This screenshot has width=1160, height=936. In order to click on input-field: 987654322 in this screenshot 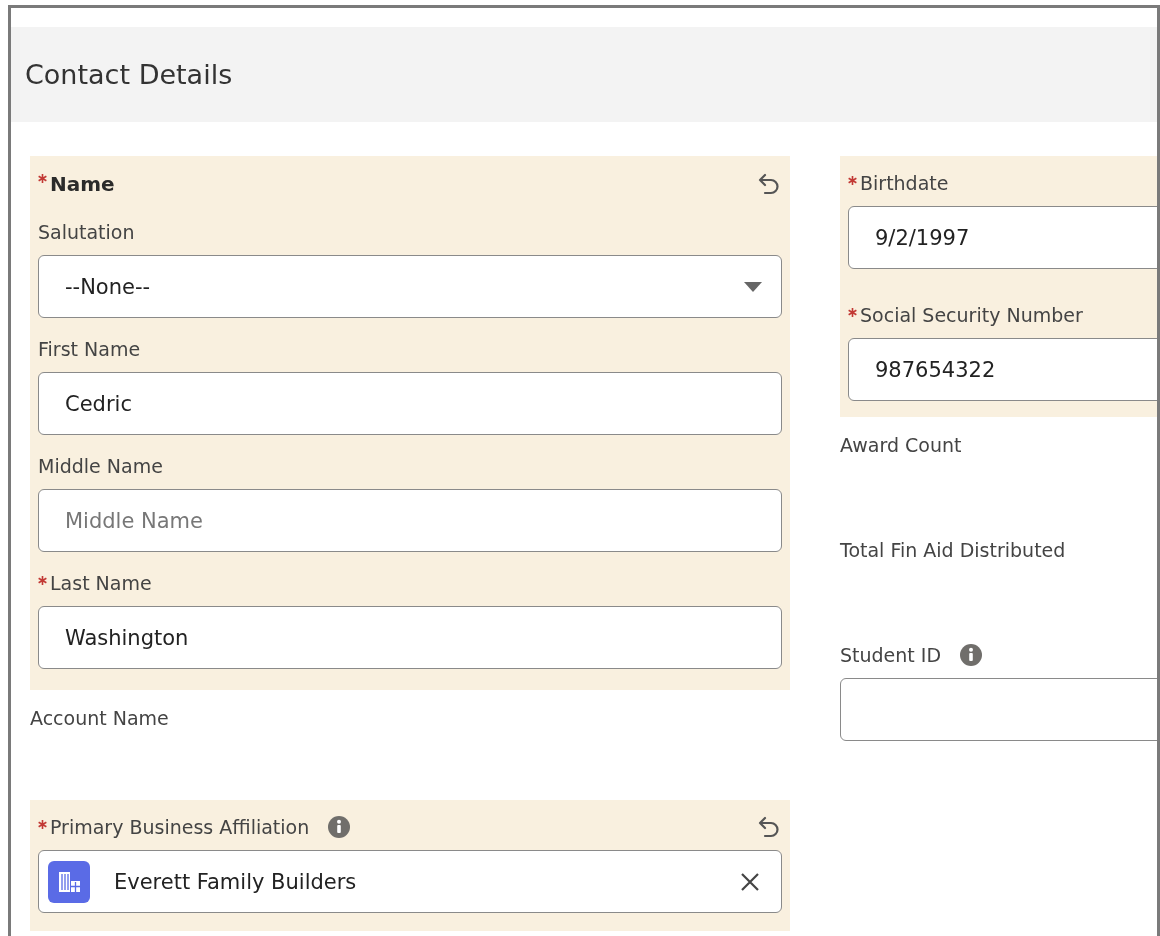, I will do `click(1002, 369)`.